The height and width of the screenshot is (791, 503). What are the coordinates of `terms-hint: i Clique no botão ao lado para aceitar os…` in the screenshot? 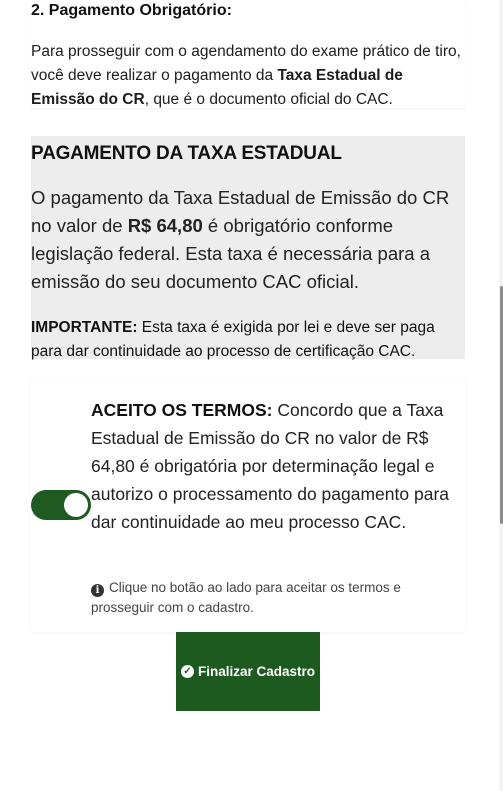 It's located at (278, 598).